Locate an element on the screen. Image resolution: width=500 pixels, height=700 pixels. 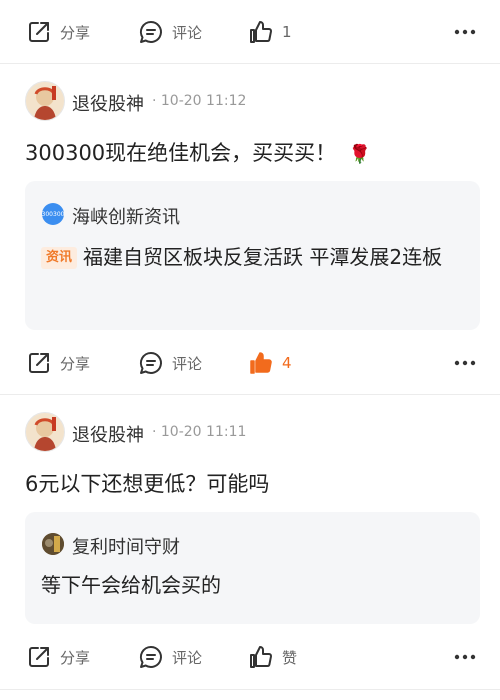
source-avatar: 300300 is located at coordinates (53, 214).